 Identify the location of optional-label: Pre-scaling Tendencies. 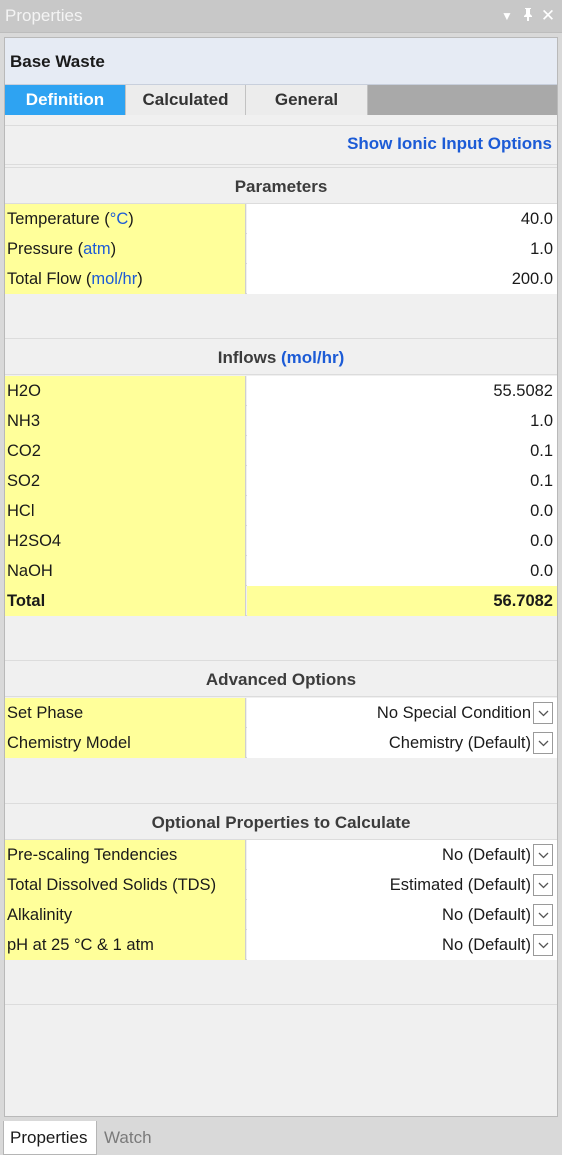
(125, 855).